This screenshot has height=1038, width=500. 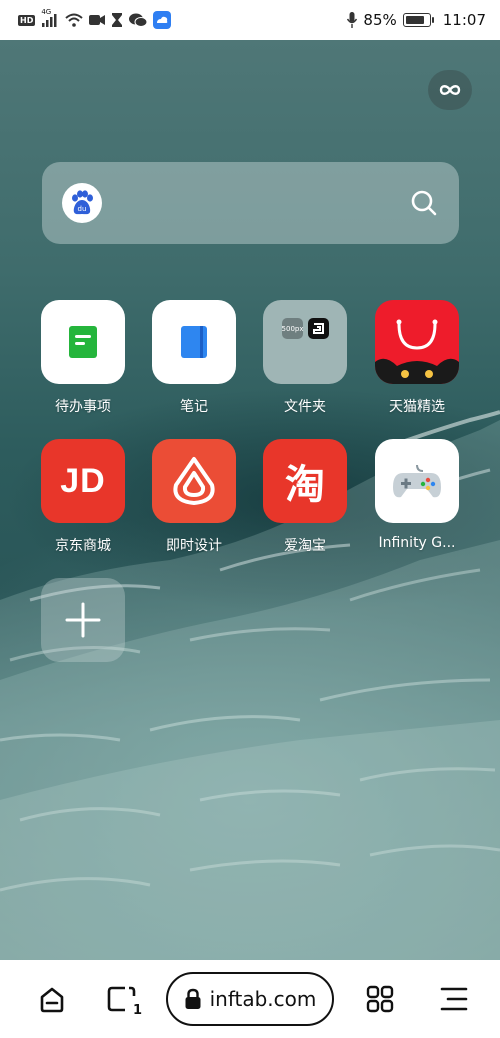 What do you see at coordinates (380, 20) in the screenshot?
I see `battery-percent: 85%` at bounding box center [380, 20].